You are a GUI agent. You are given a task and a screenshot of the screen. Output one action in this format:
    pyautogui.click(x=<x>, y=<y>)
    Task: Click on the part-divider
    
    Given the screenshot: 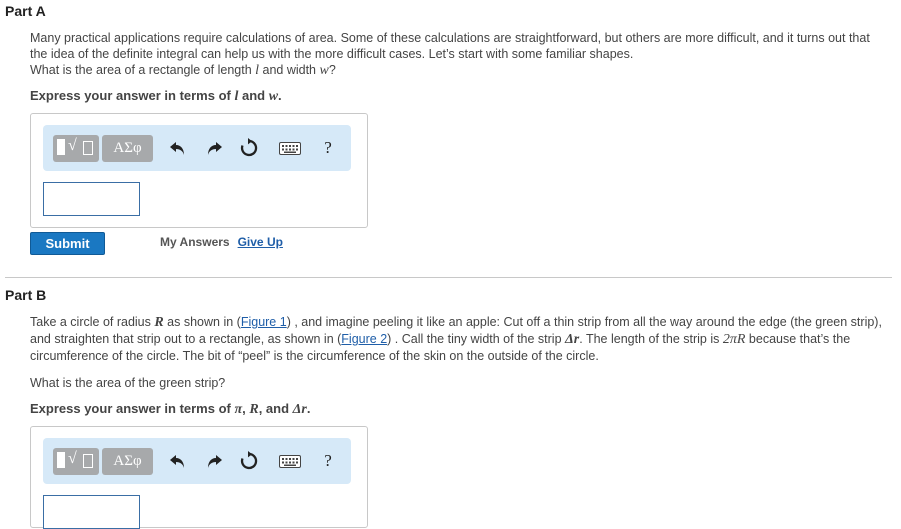 What is the action you would take?
    pyautogui.click(x=448, y=277)
    